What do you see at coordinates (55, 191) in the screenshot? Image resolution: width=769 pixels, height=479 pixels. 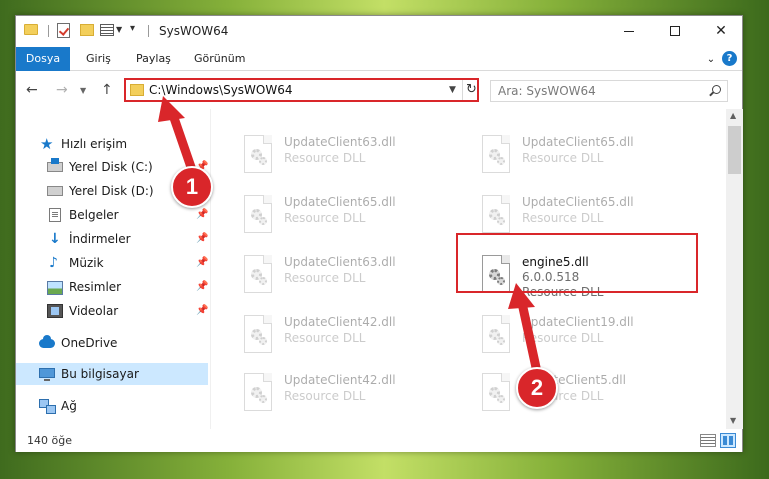 I see `drive-icon` at bounding box center [55, 191].